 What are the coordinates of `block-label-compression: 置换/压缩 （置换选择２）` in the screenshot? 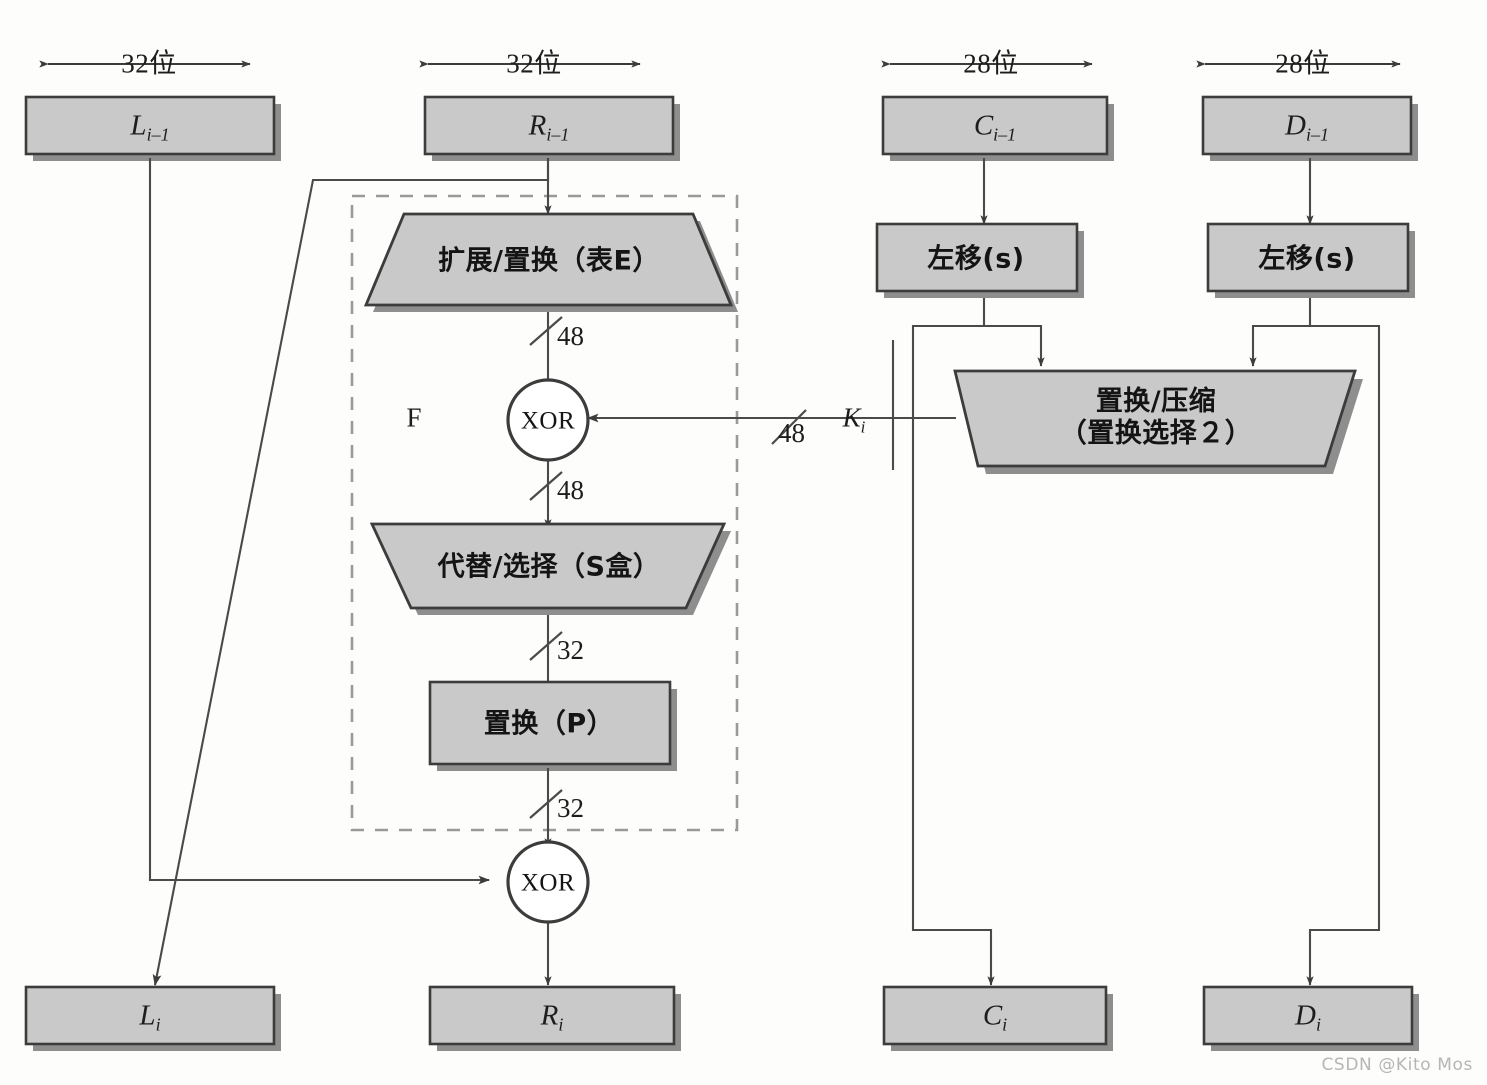 It's located at (1156, 418).